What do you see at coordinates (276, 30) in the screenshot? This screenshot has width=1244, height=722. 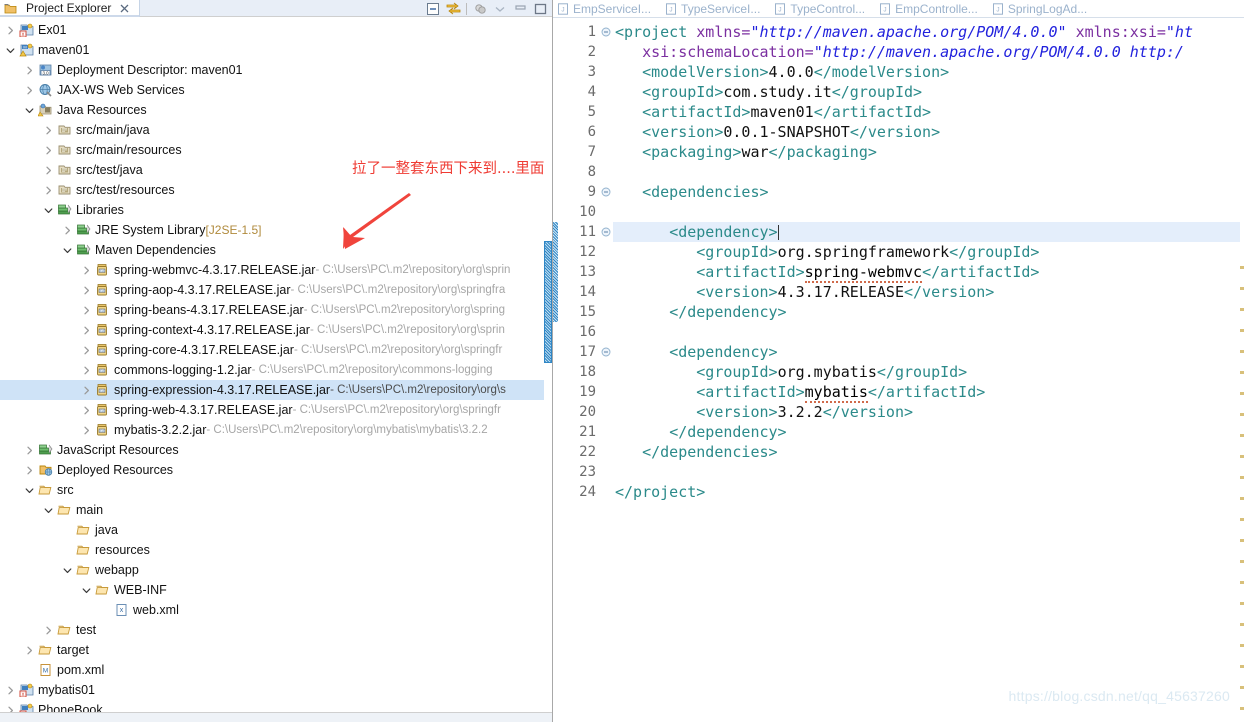 I see `tree-item: x Ex01` at bounding box center [276, 30].